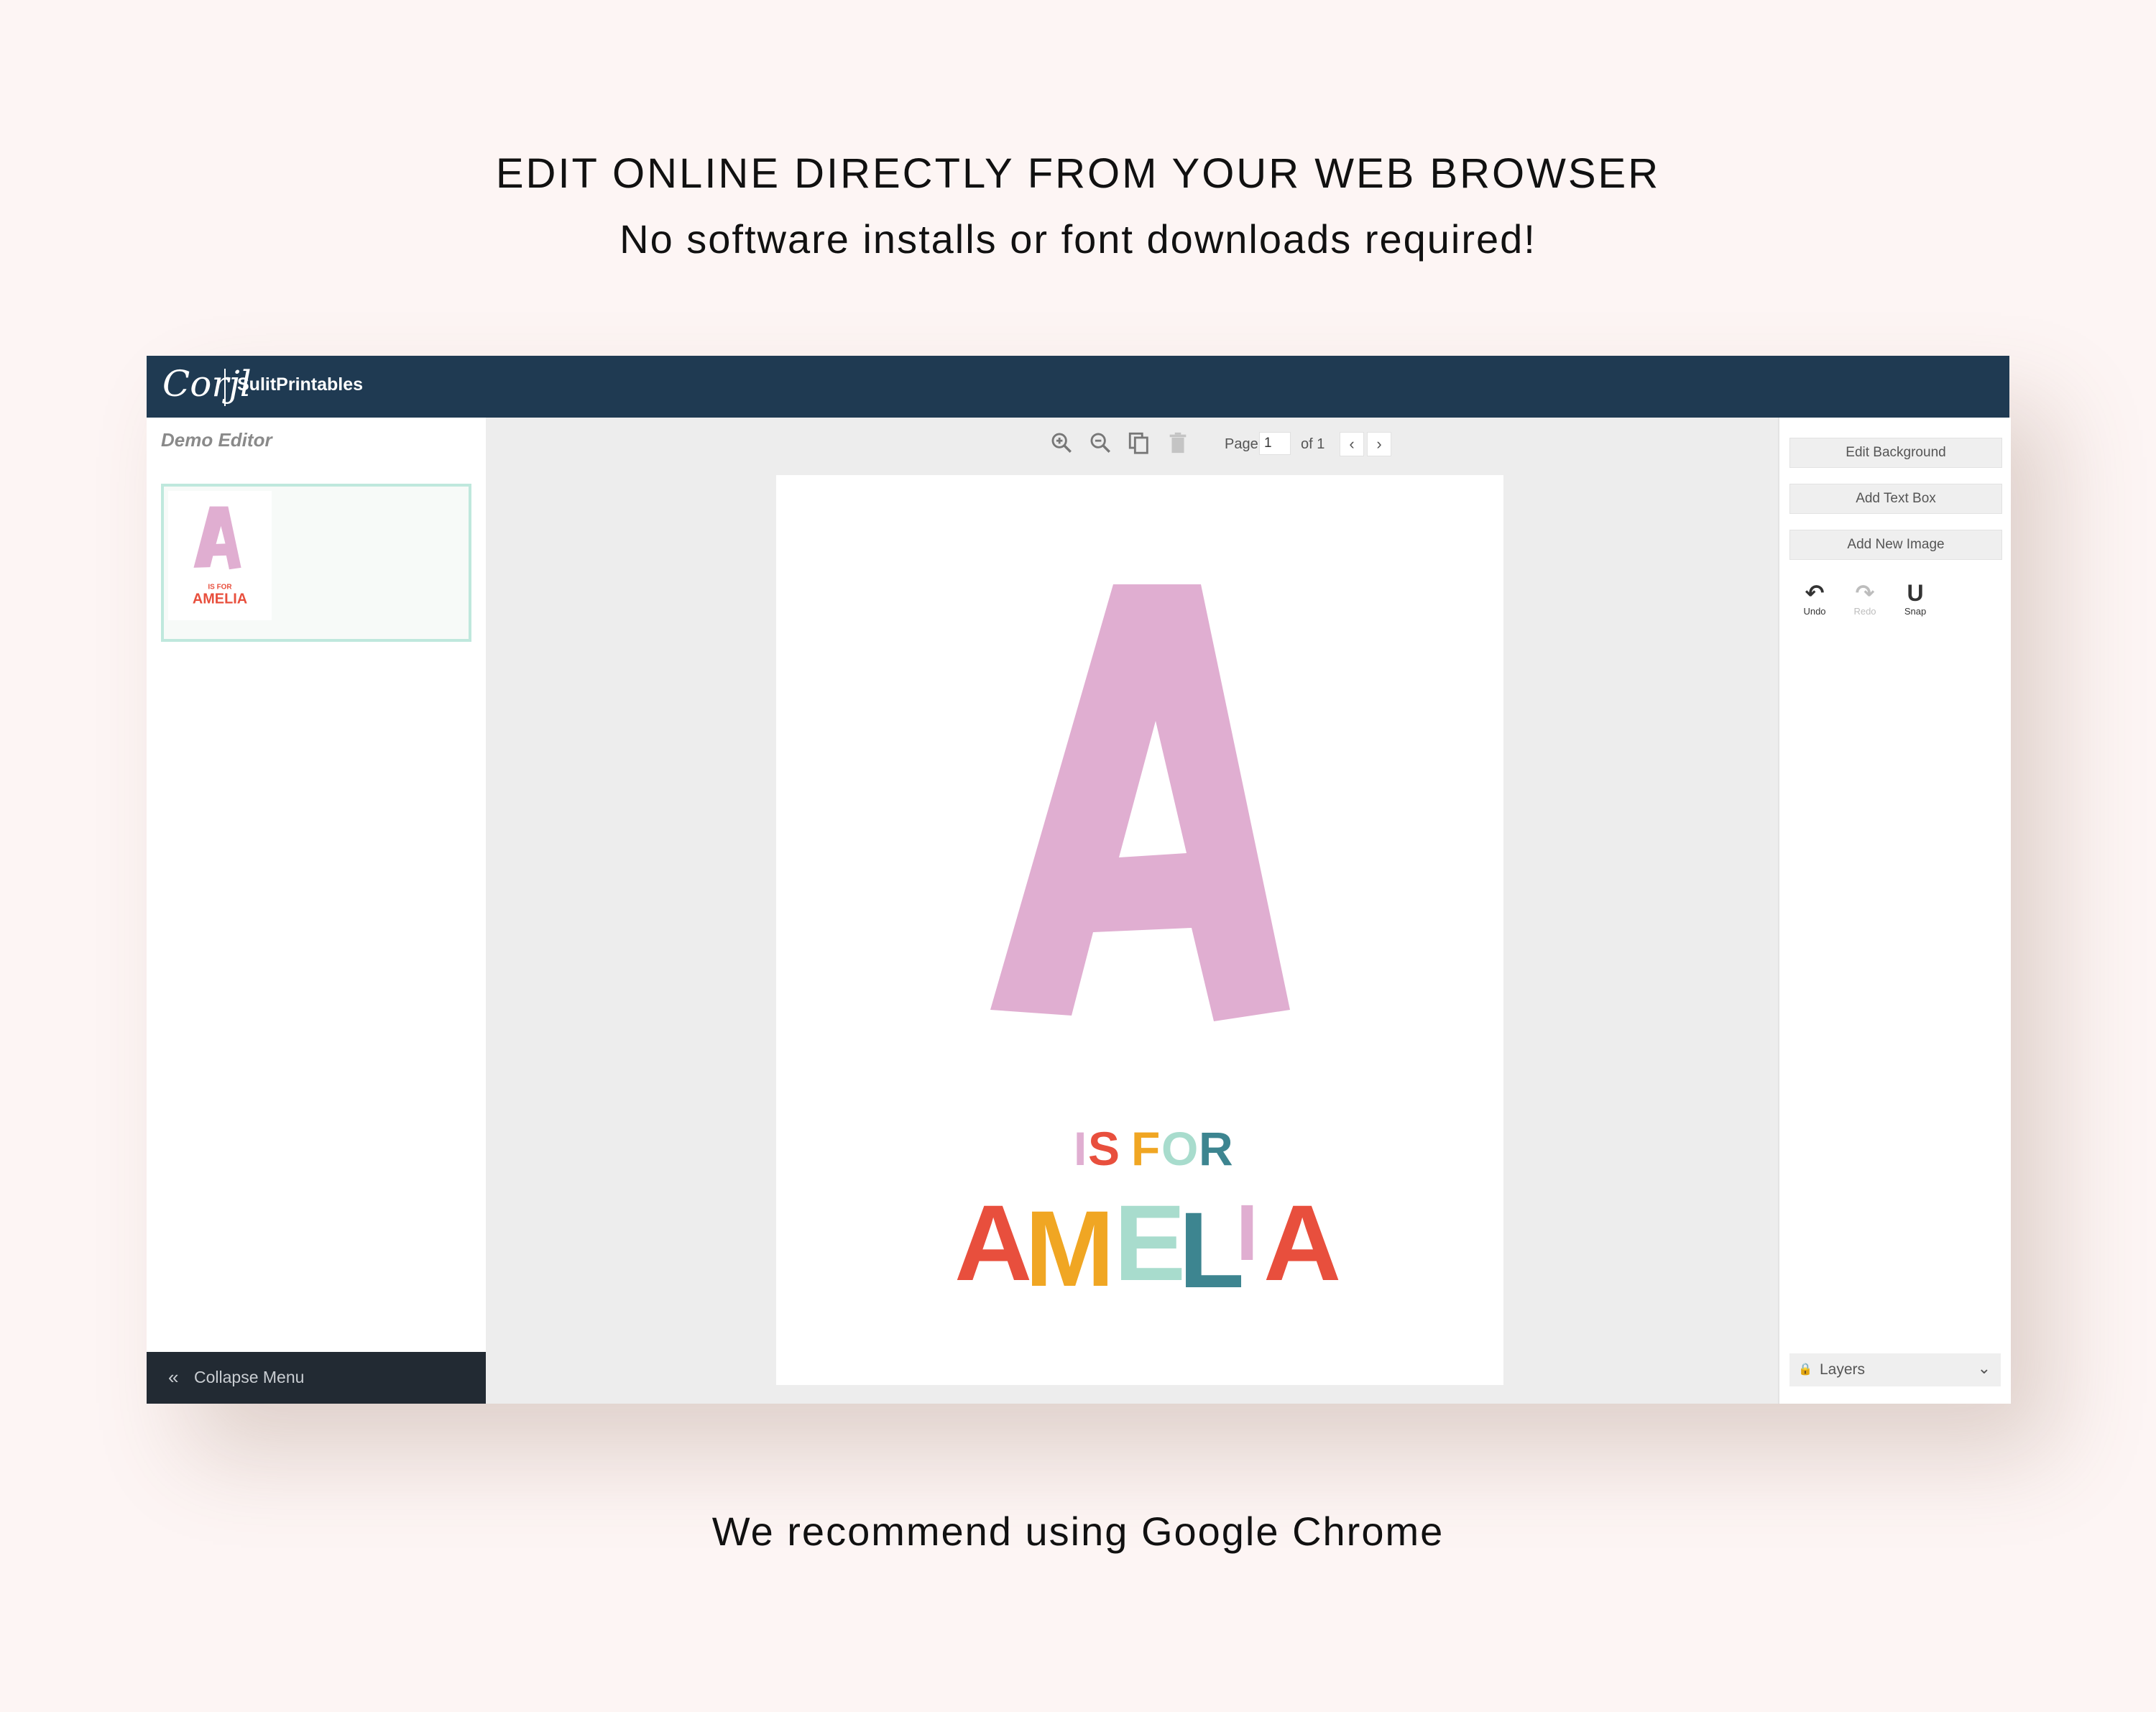 Image resolution: width=2156 pixels, height=1712 pixels. I want to click on snap-button: U Snap, so click(1915, 598).